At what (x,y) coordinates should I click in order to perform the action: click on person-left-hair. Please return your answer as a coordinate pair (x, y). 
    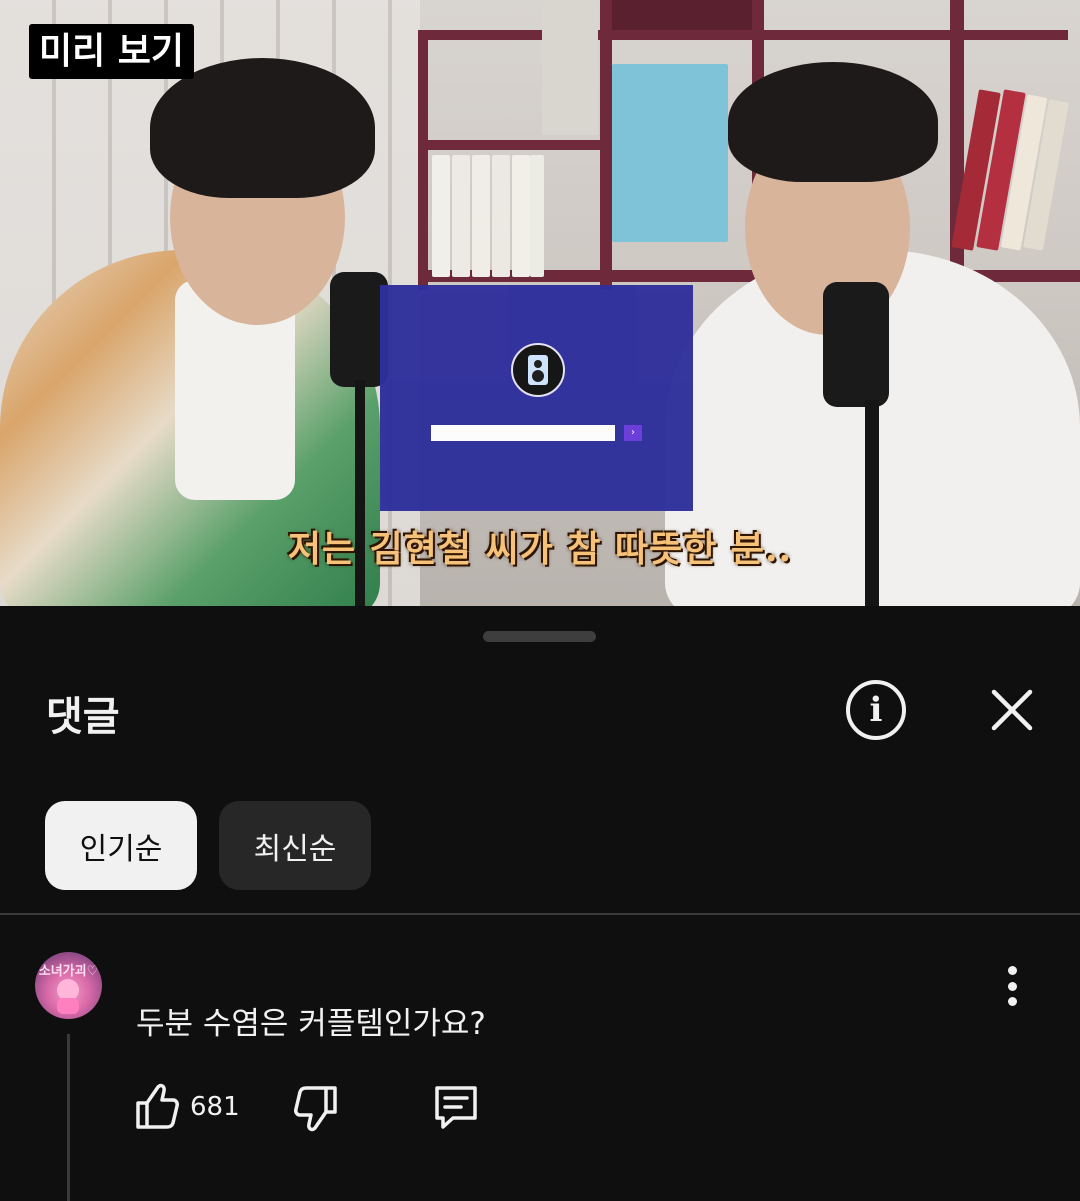
    Looking at the image, I should click on (262, 128).